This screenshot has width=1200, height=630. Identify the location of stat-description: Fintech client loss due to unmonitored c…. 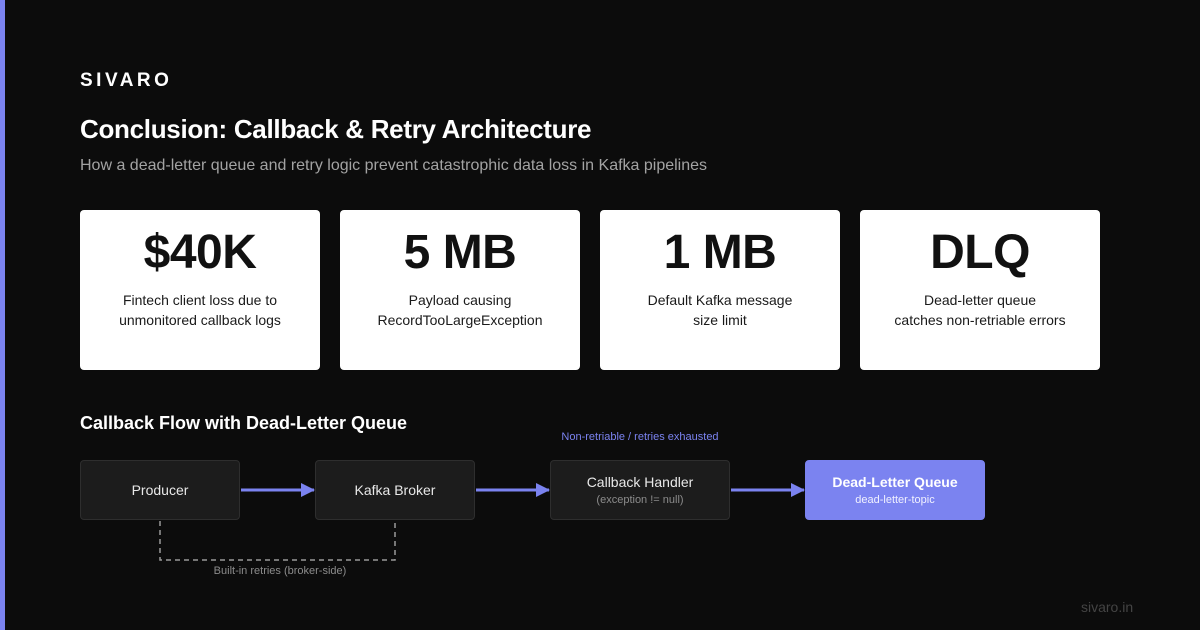
(200, 310).